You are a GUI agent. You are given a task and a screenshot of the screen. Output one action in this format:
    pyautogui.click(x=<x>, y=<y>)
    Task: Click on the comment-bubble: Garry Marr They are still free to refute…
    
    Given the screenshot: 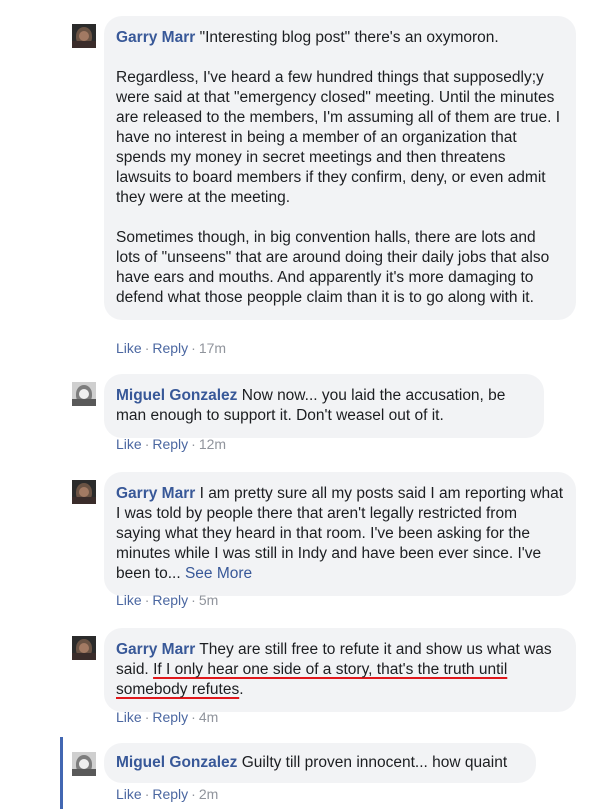 What is the action you would take?
    pyautogui.click(x=340, y=670)
    